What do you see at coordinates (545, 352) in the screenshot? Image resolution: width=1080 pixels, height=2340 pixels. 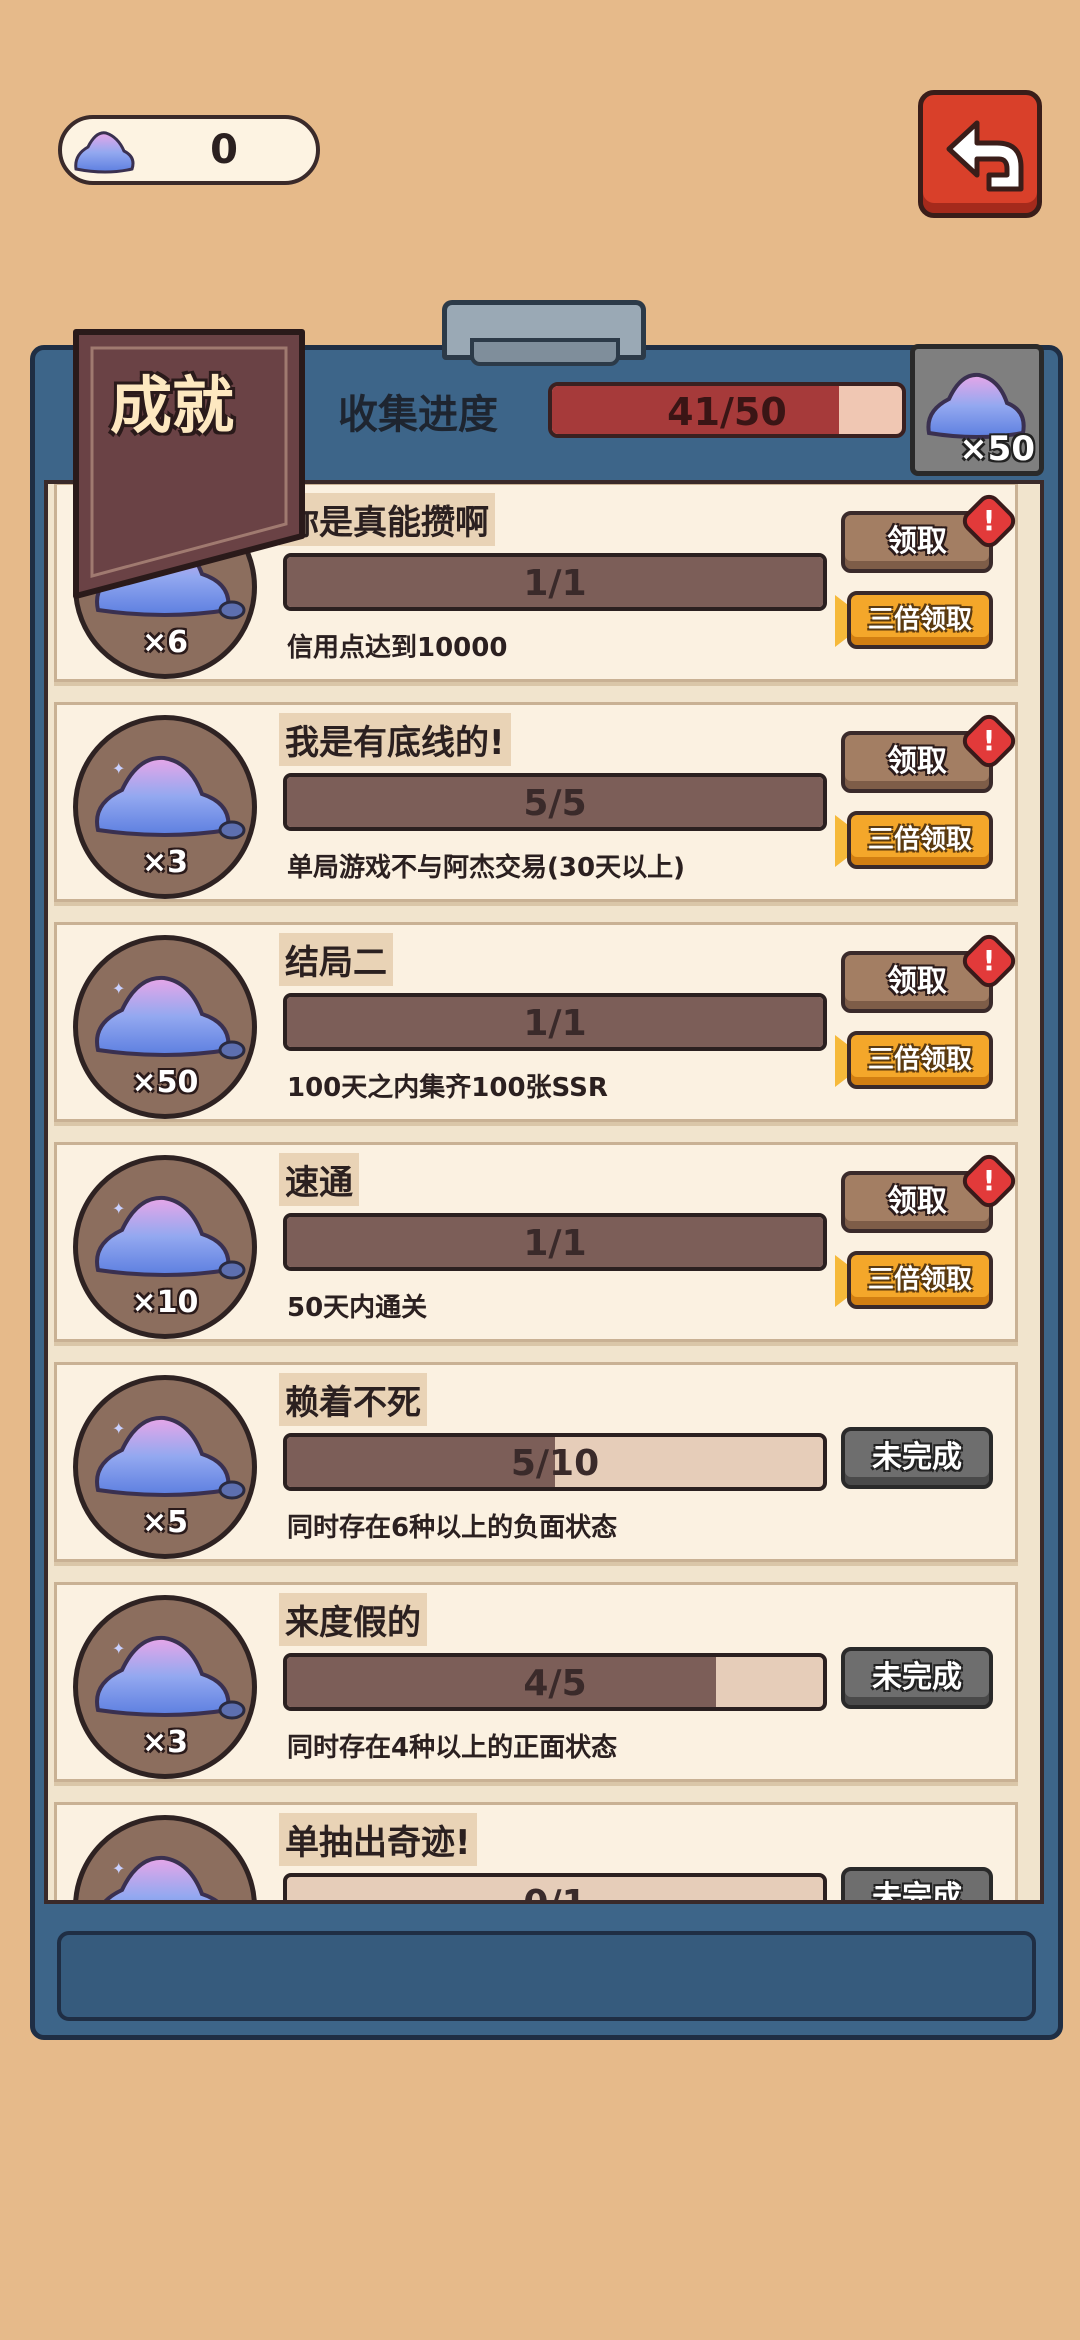 I see `board-clip-base` at bounding box center [545, 352].